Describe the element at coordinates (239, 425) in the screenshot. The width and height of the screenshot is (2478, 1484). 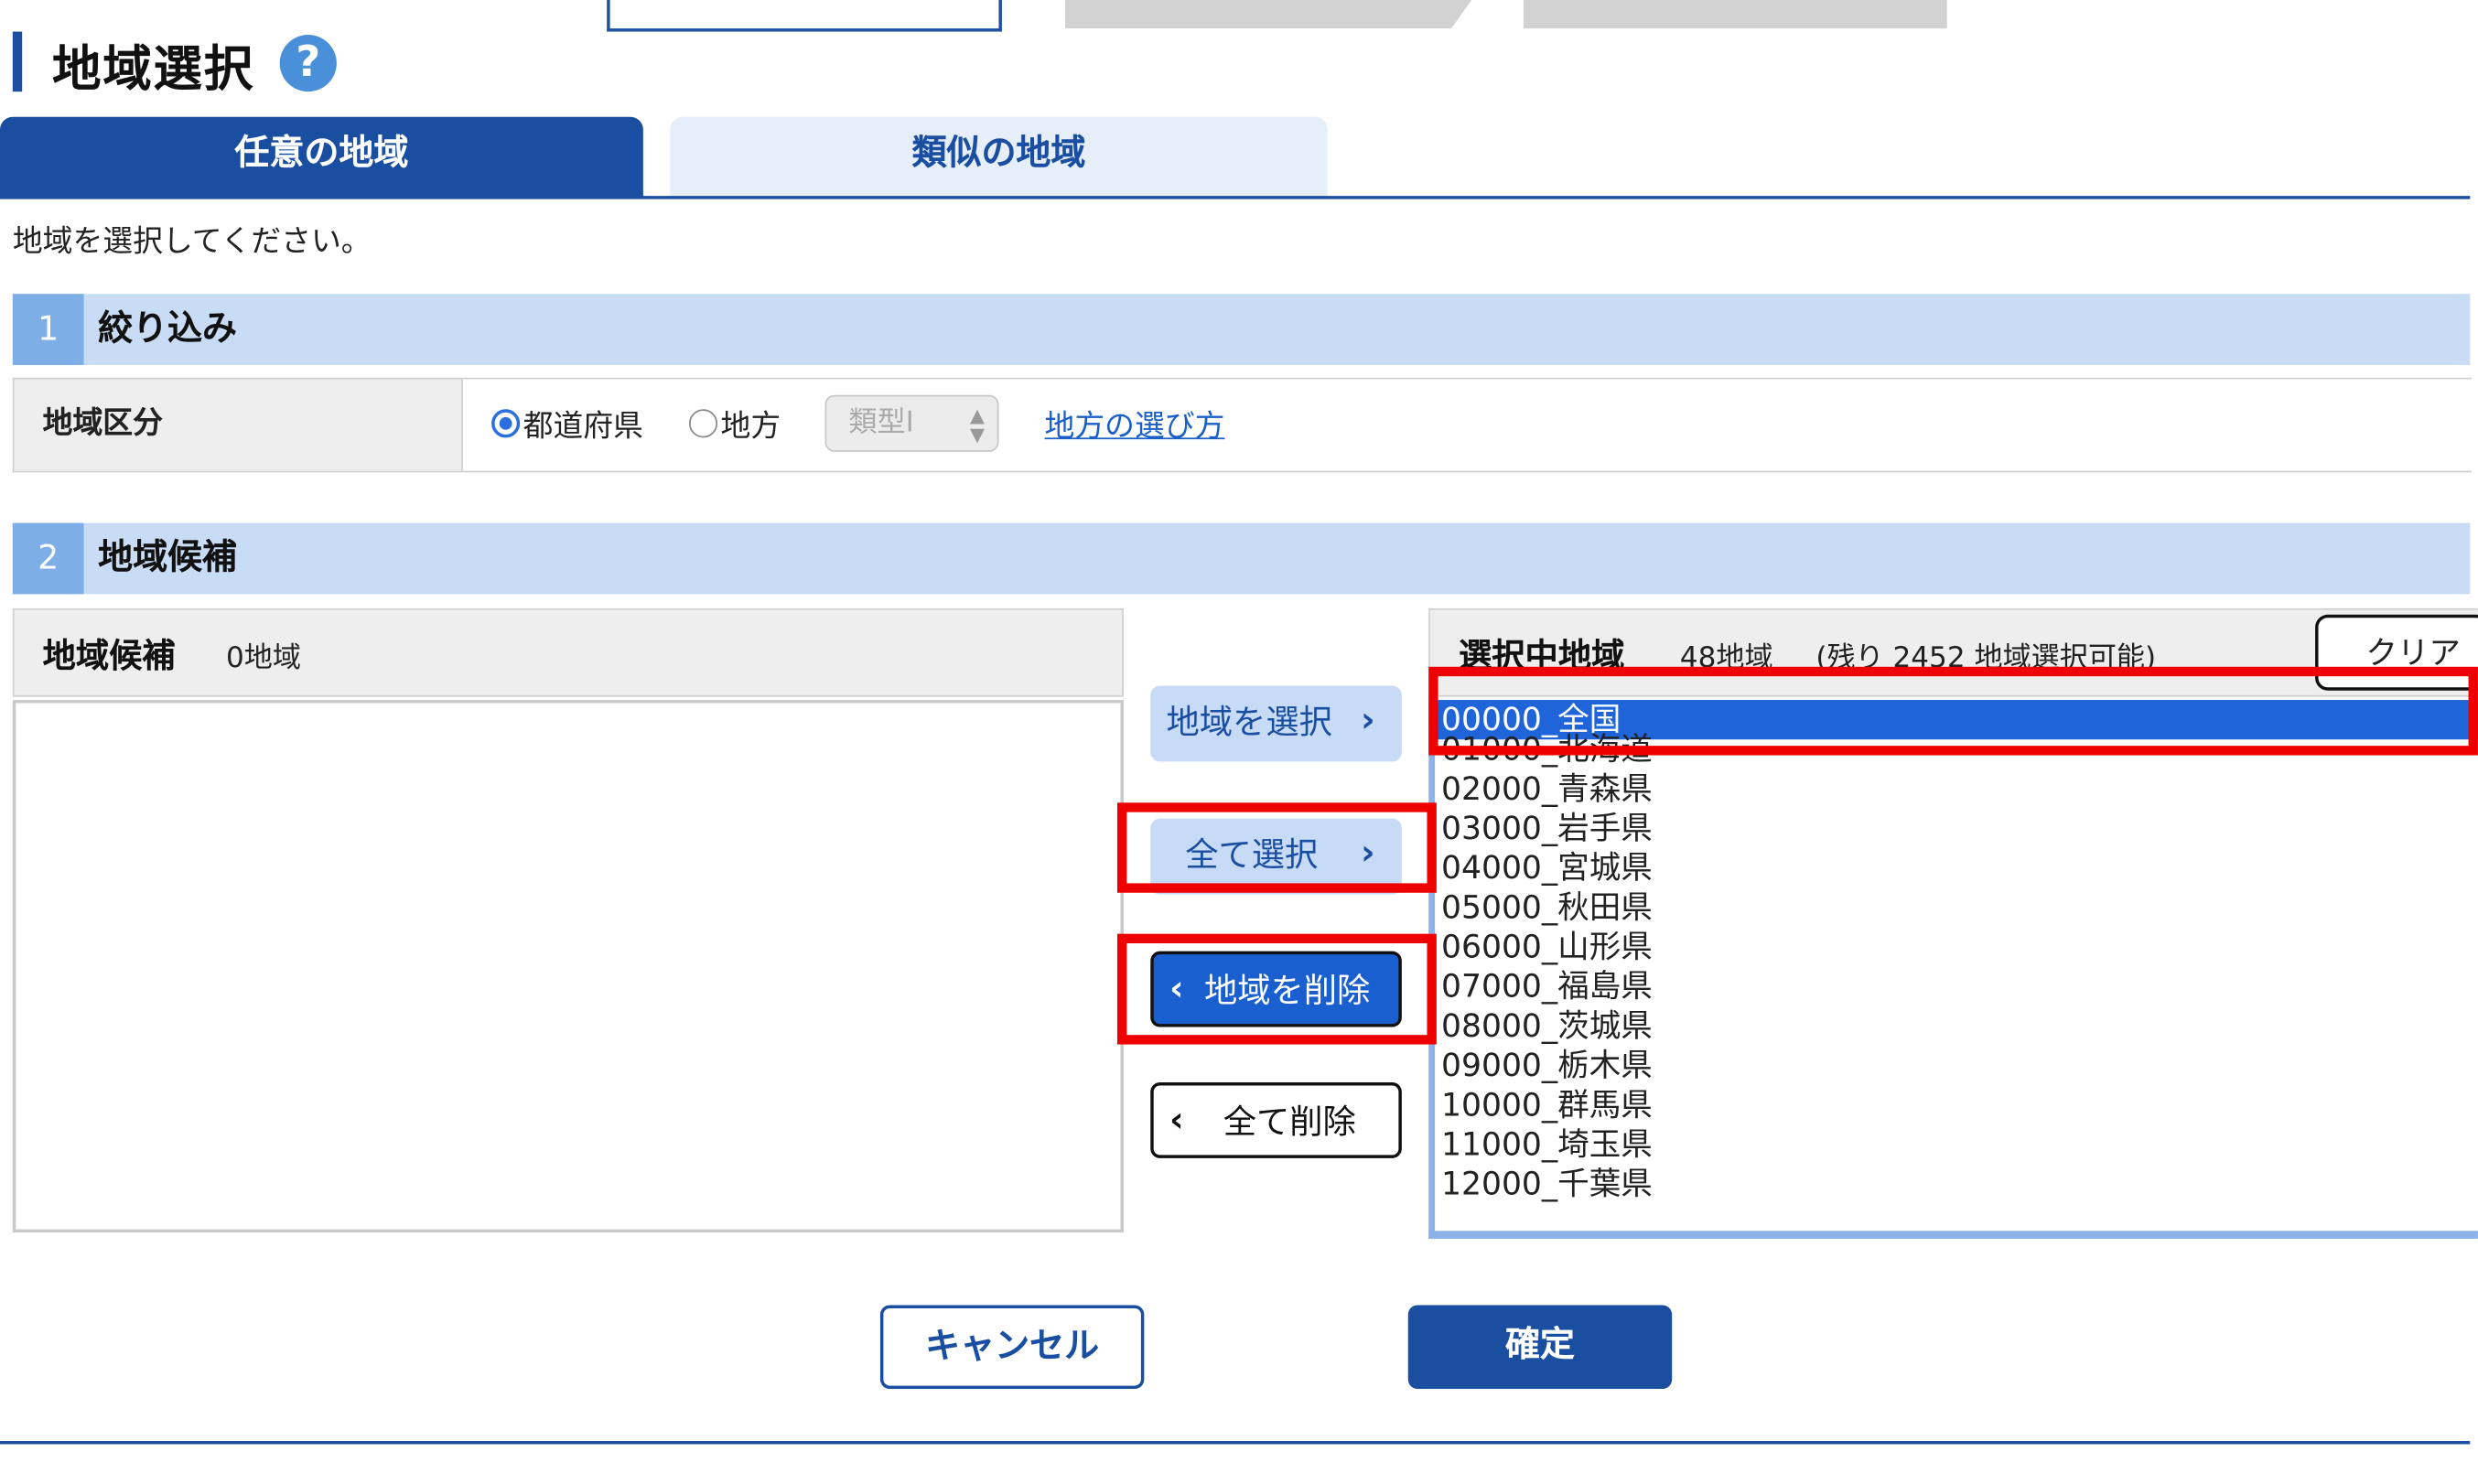
I see `region-type-label: 地域区分` at that location.